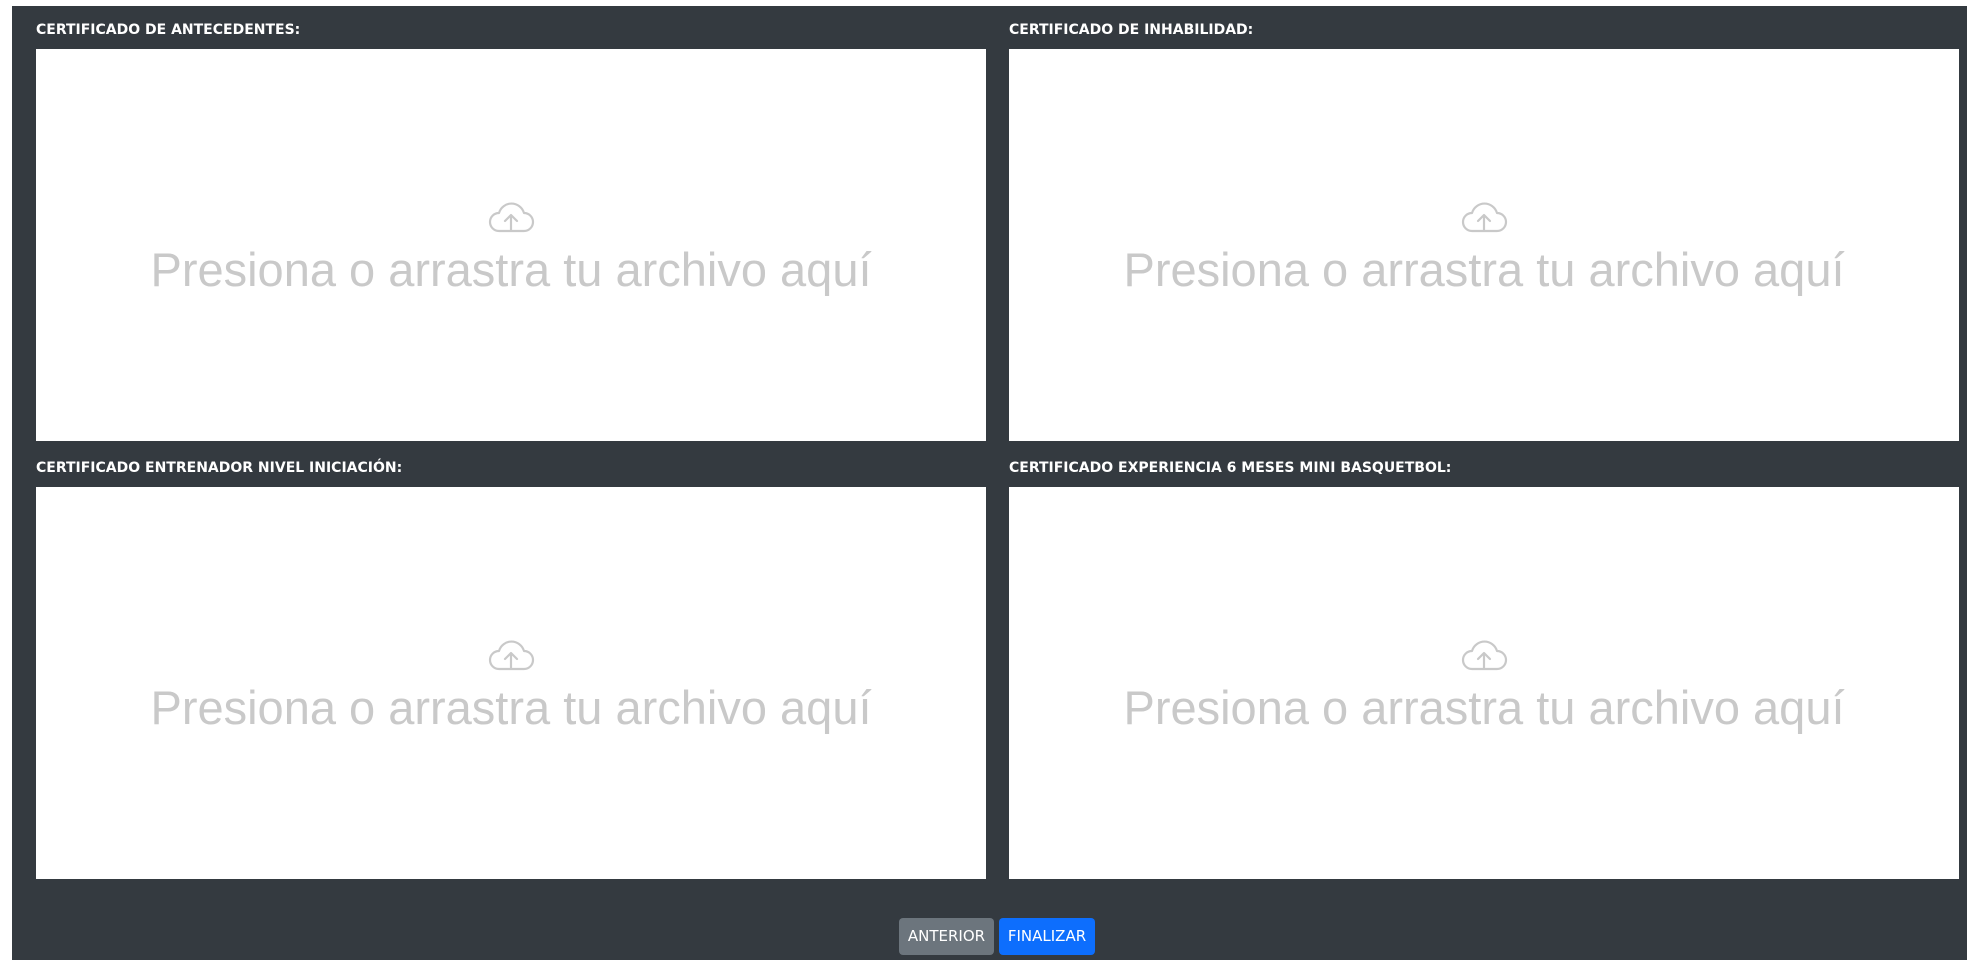  Describe the element at coordinates (946, 936) in the screenshot. I see `previous-button: ANTERIOR` at that location.